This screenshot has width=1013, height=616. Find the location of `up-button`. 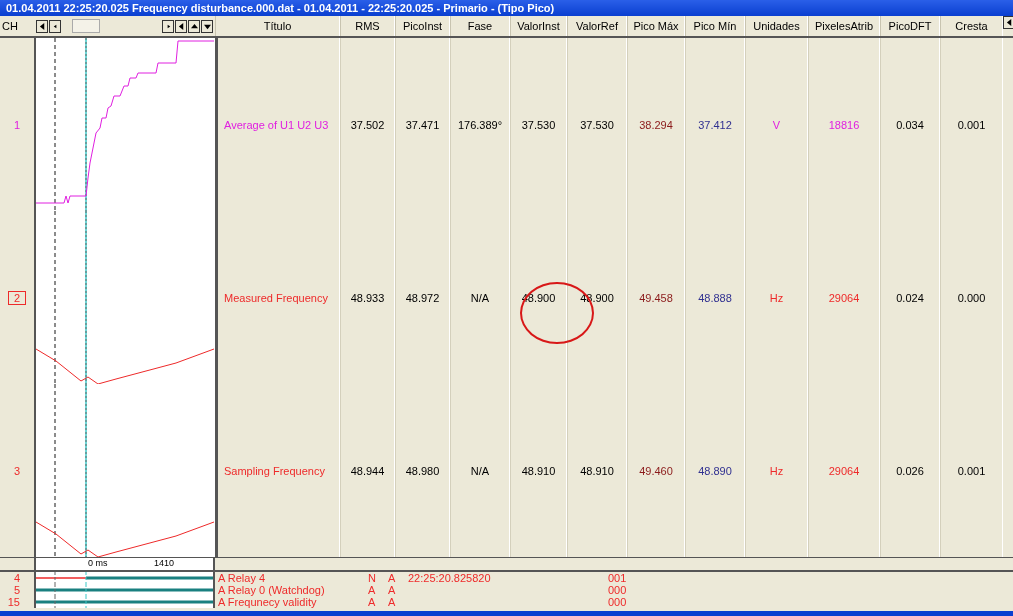

up-button is located at coordinates (194, 26).